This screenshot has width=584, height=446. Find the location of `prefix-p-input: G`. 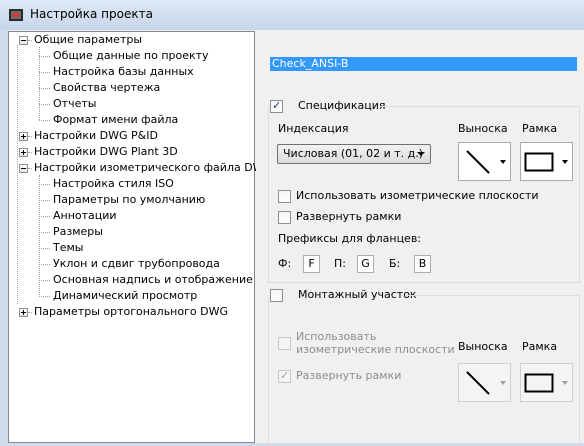

prefix-p-input: G is located at coordinates (365, 264).